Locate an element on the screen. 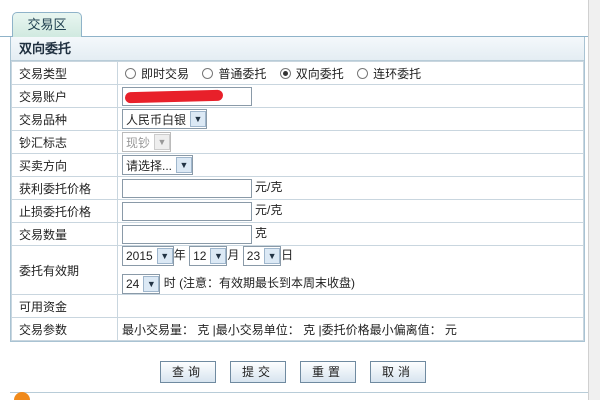 Image resolution: width=600 pixels, height=400 pixels. hour-select: 24 ▼ is located at coordinates (141, 284).